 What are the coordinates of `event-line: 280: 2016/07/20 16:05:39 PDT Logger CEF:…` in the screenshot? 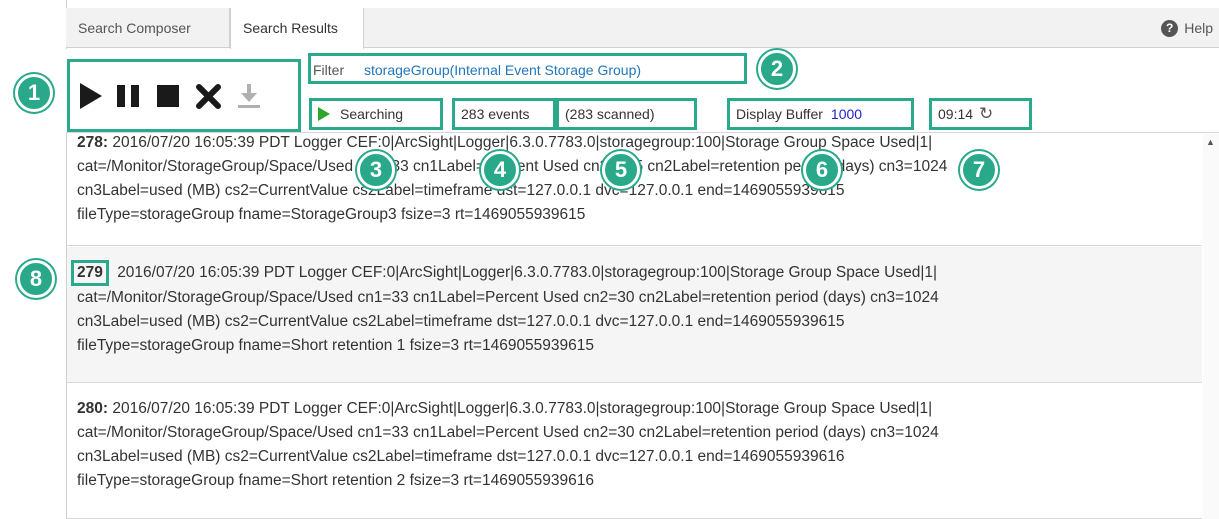 It's located at (634, 409).